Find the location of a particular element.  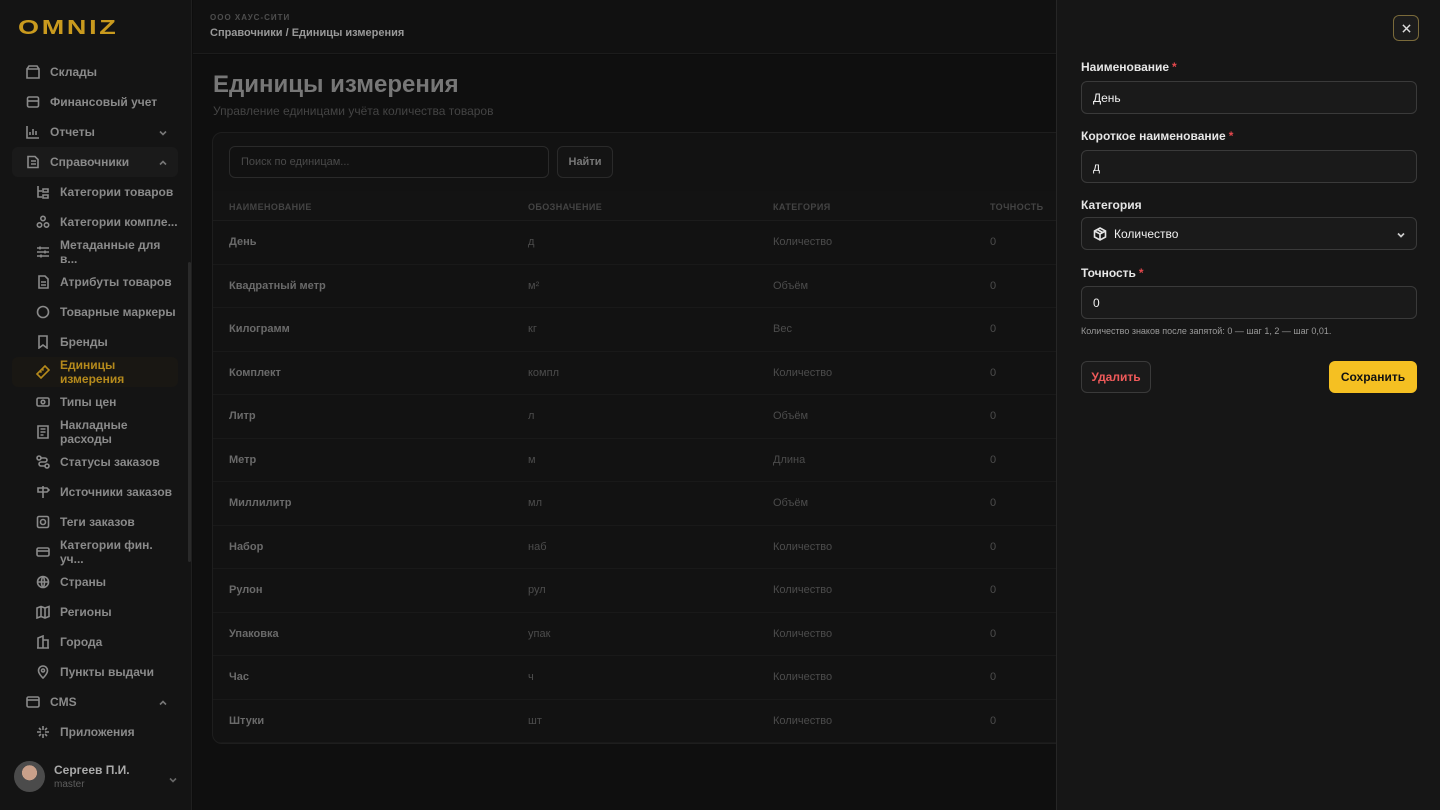

sidebar-subitem-order-sources: Источники заказов is located at coordinates (95, 492).